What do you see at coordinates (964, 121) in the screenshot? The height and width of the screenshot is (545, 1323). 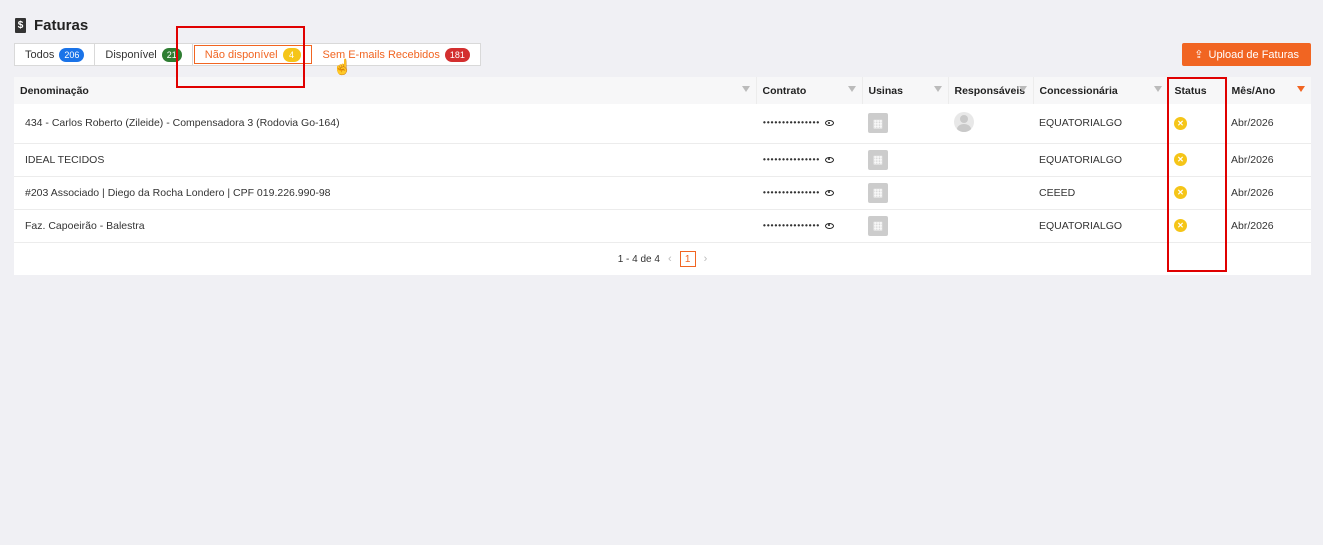 I see `avatar` at bounding box center [964, 121].